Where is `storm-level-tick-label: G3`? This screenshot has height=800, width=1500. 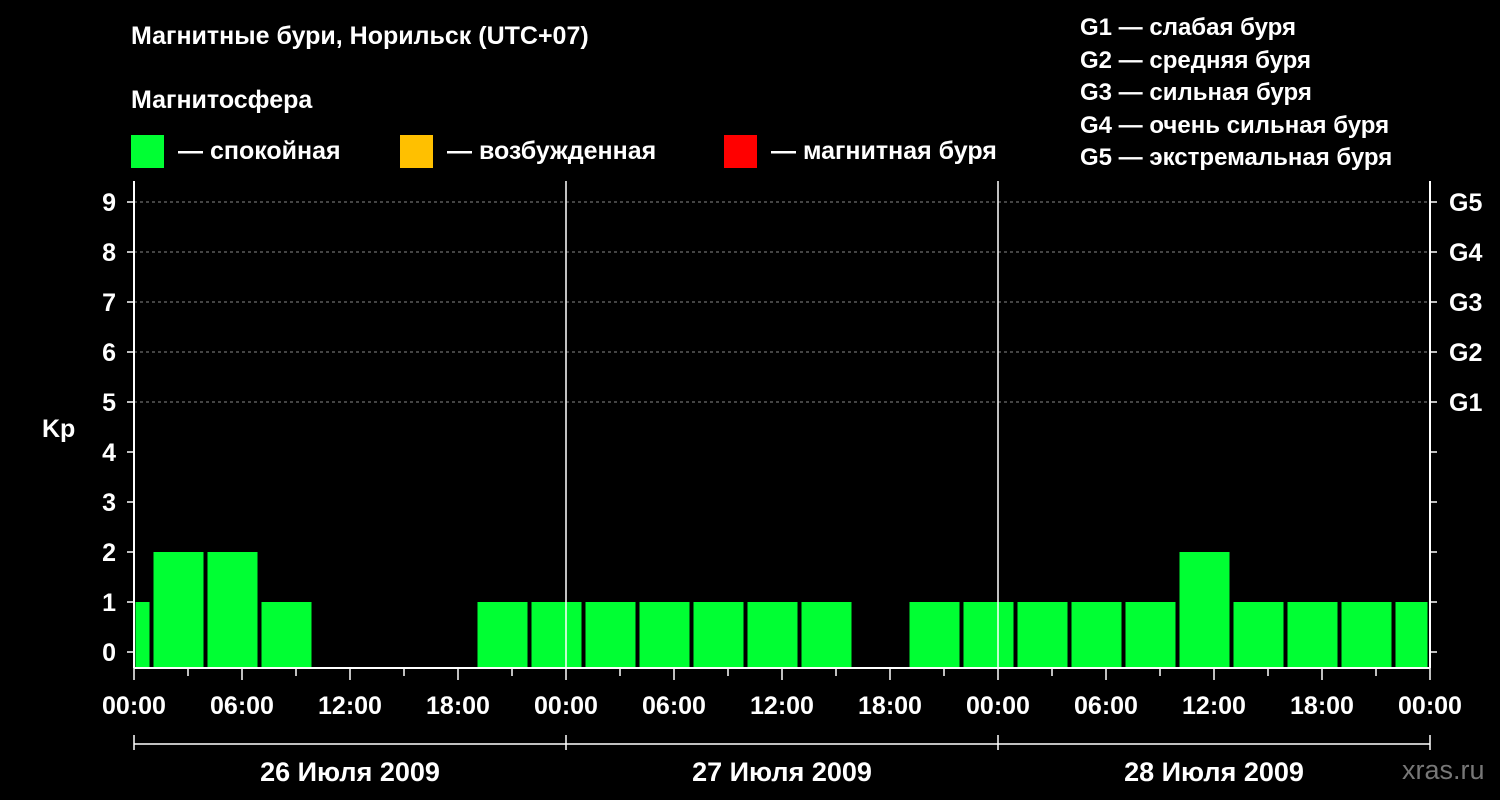
storm-level-tick-label: G3 is located at coordinates (1465, 303).